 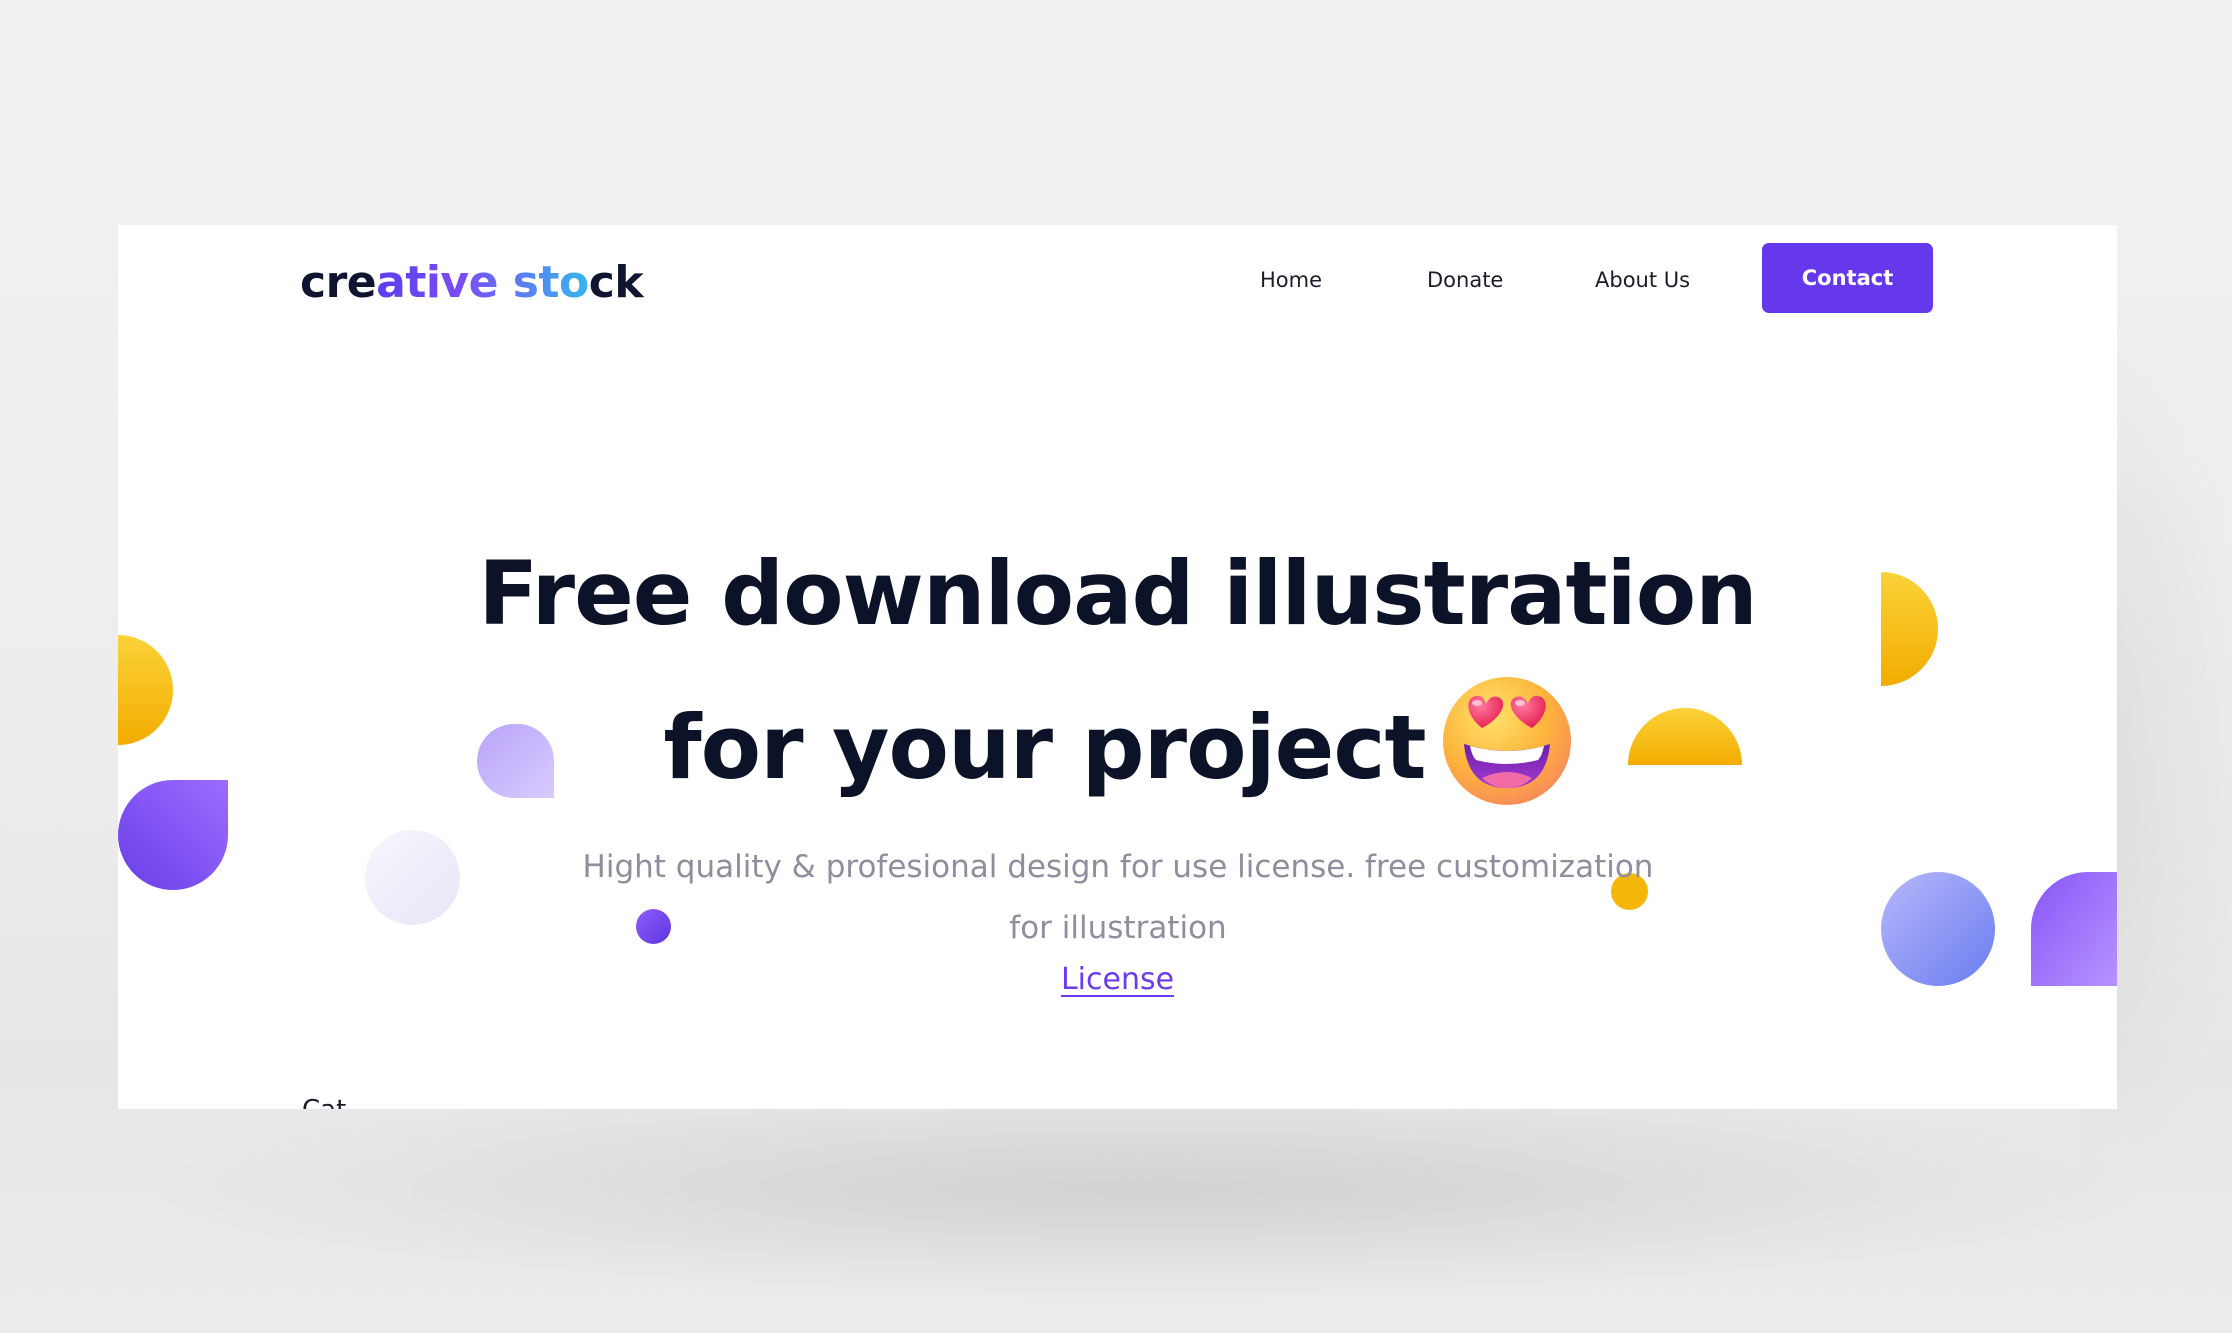 I want to click on logo-text-part1: cre, so click(x=338, y=282).